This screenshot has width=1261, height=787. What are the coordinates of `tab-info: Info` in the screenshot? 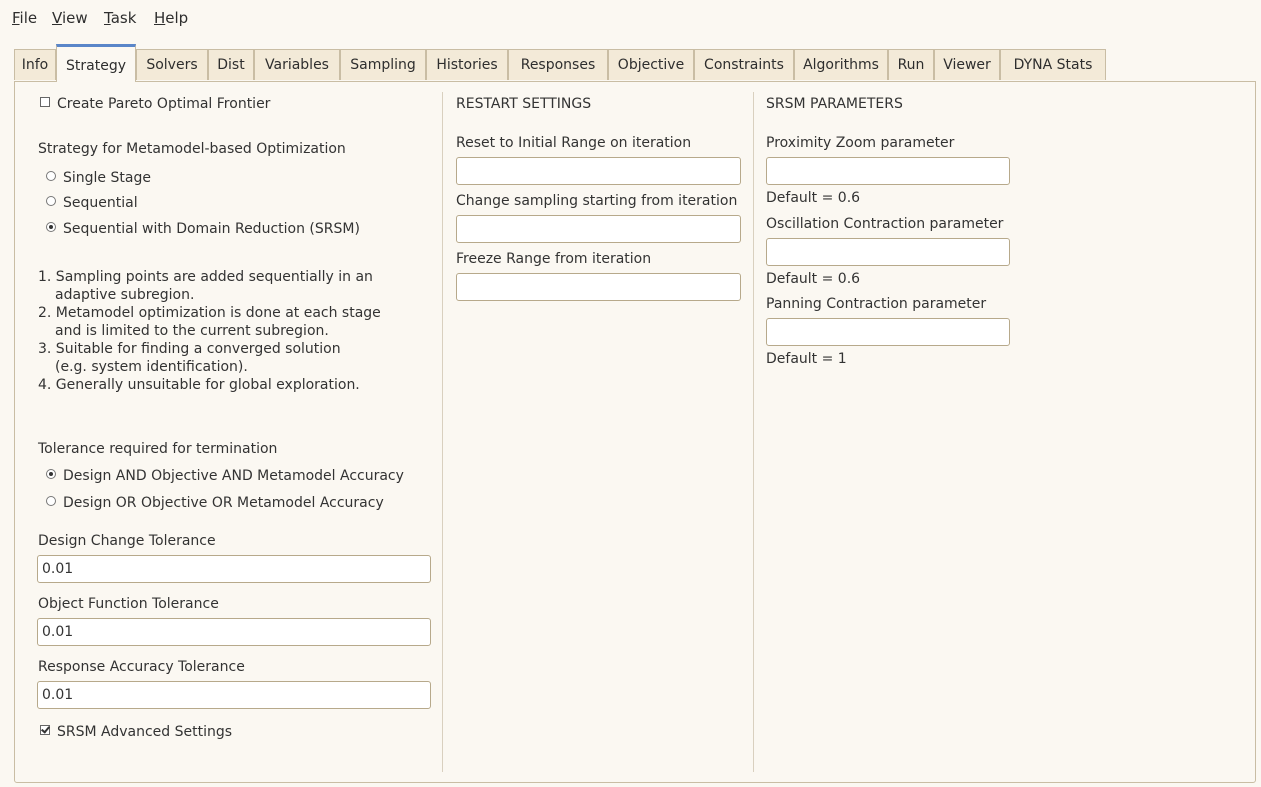 It's located at (35, 64).